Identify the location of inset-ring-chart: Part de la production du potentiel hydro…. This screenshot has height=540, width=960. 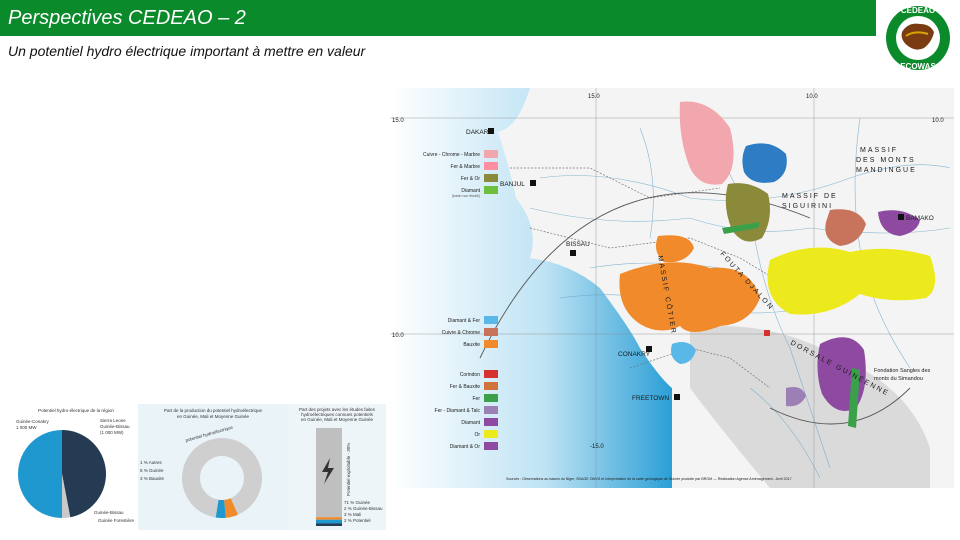
(213, 467).